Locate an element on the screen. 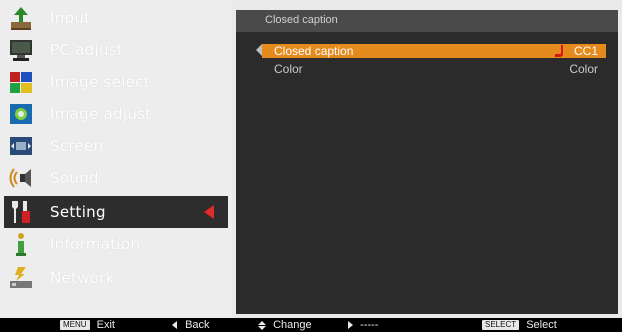  menu-item-label: Setting is located at coordinates (78, 212).